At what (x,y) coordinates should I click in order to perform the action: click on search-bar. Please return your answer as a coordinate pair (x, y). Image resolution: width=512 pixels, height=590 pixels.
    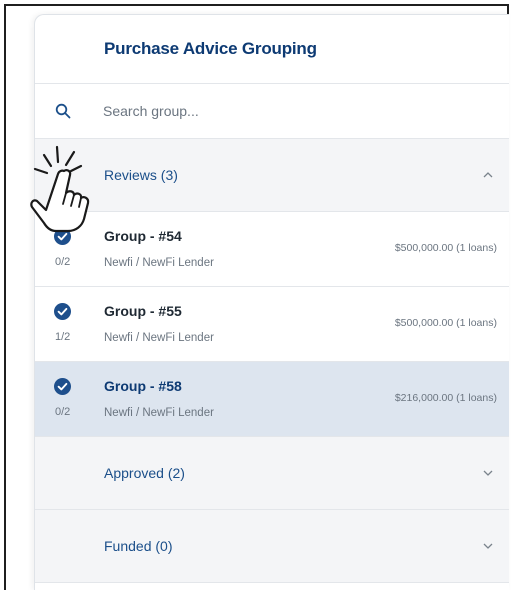
    Looking at the image, I should click on (272, 111).